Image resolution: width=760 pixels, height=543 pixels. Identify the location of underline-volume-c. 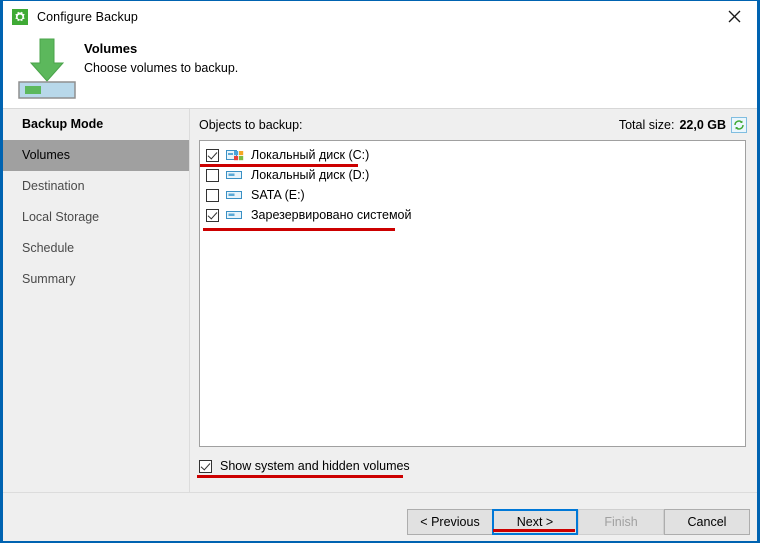
(279, 165).